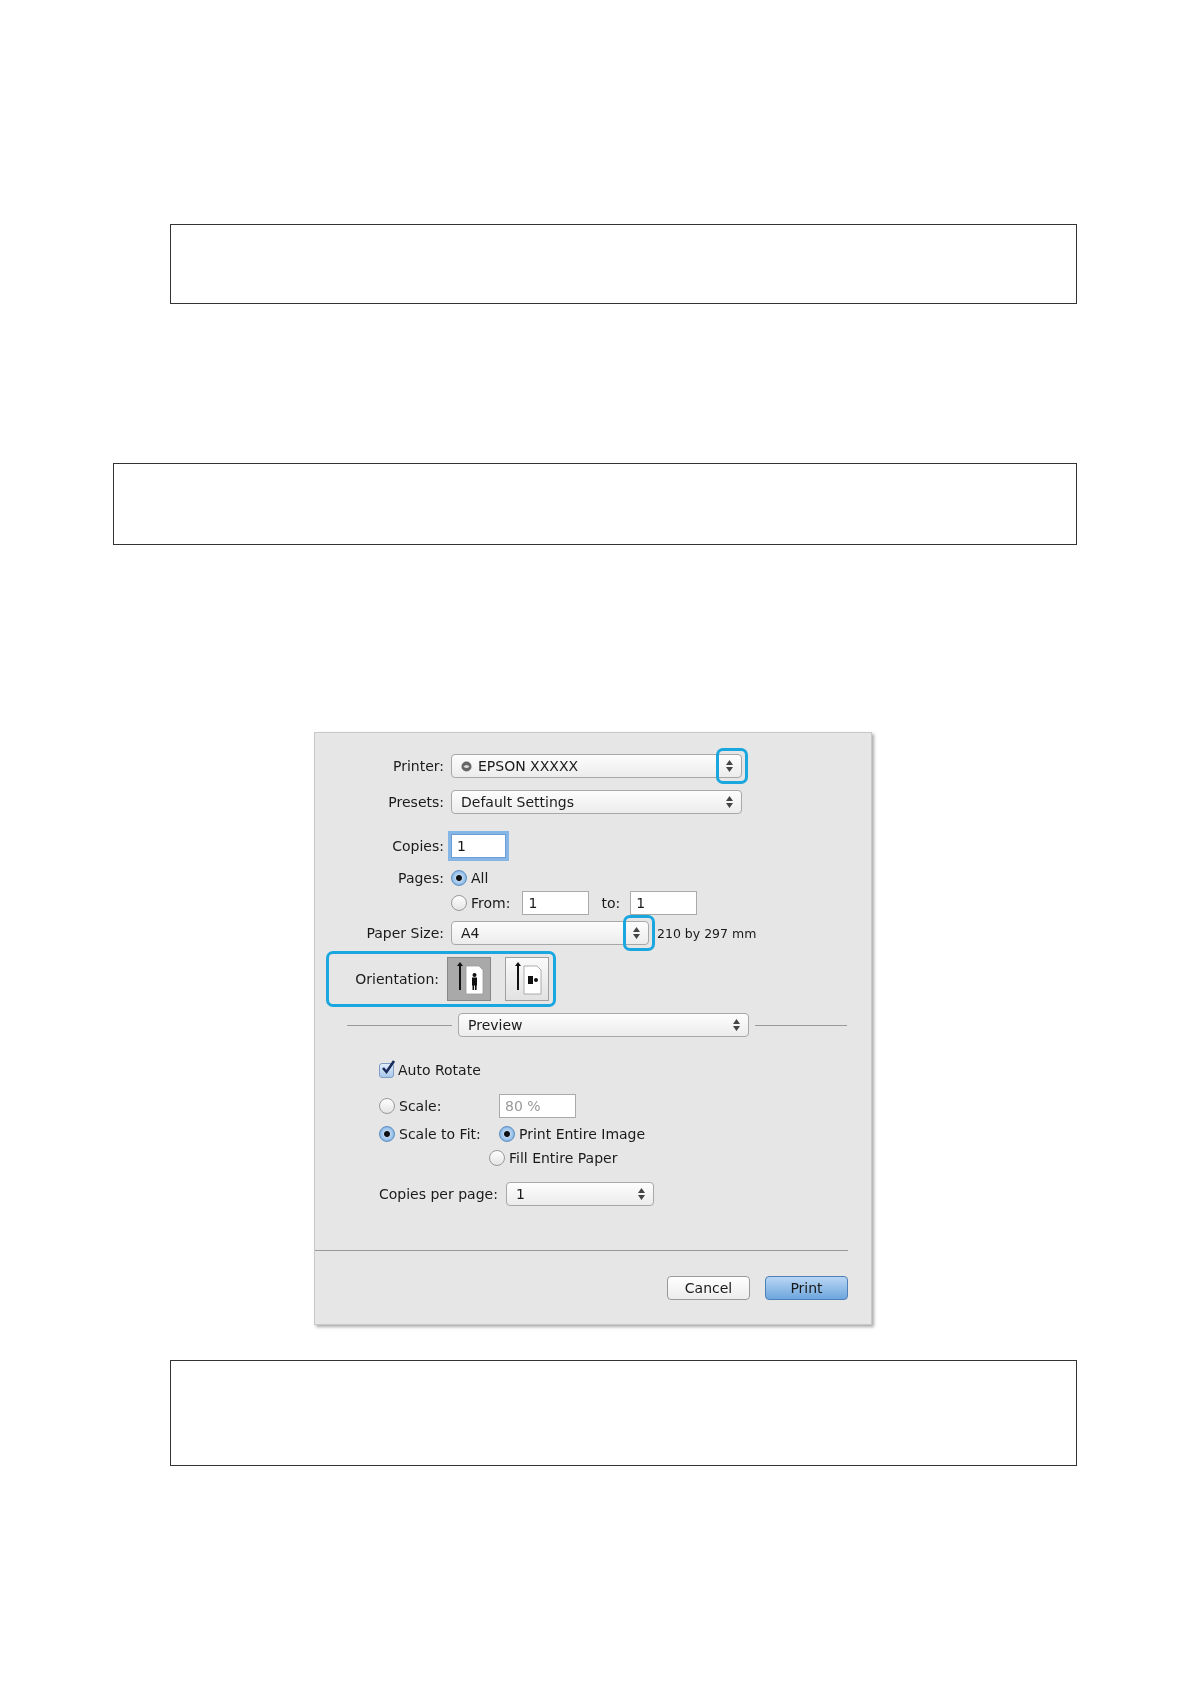  What do you see at coordinates (439, 1070) in the screenshot?
I see `checkbox-label: Auto Rotate` at bounding box center [439, 1070].